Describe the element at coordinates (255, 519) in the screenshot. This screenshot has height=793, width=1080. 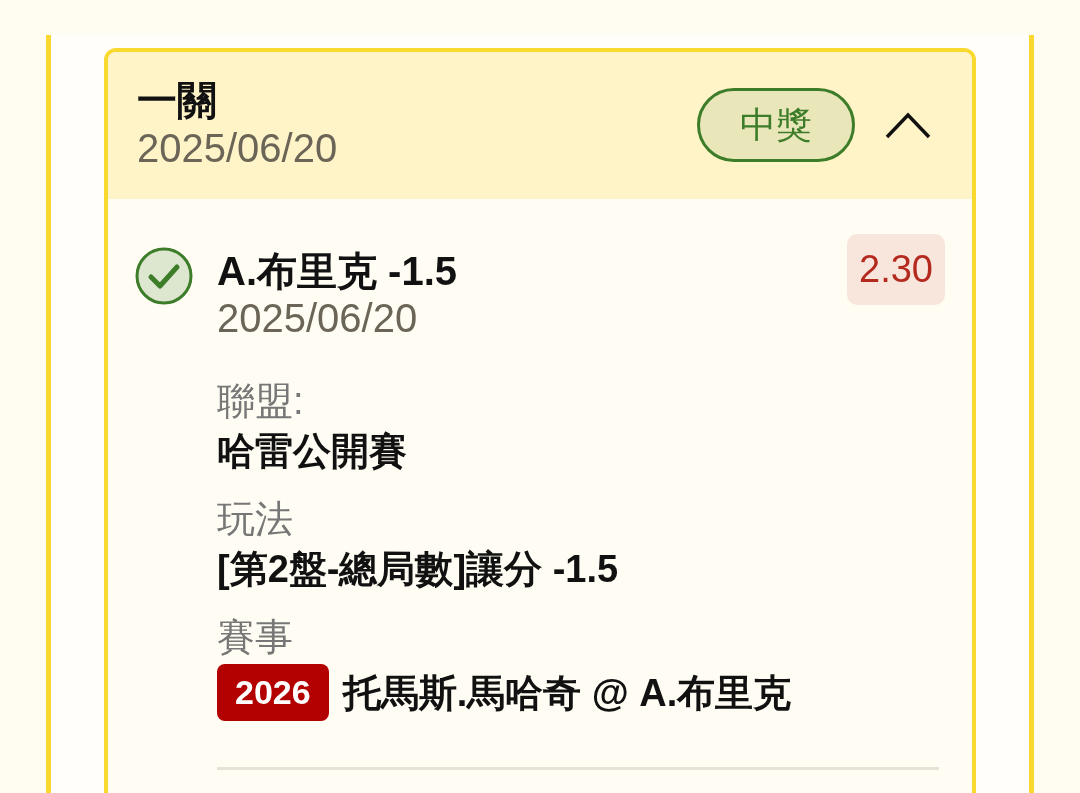
I see `detail-label: 玩法` at that location.